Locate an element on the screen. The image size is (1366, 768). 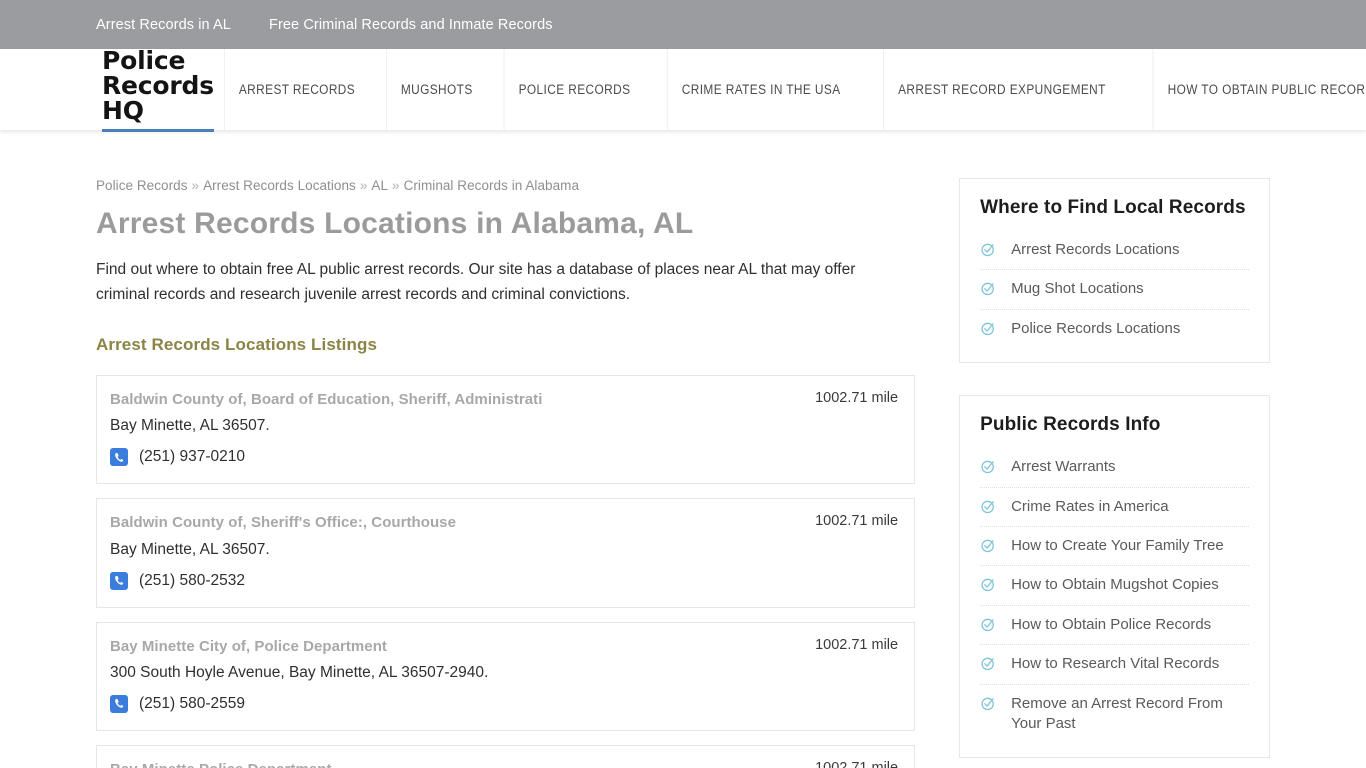
nav-item-arrest-record-expungement: ARREST RECORD EXPUNGEMENT is located at coordinates (1001, 89).